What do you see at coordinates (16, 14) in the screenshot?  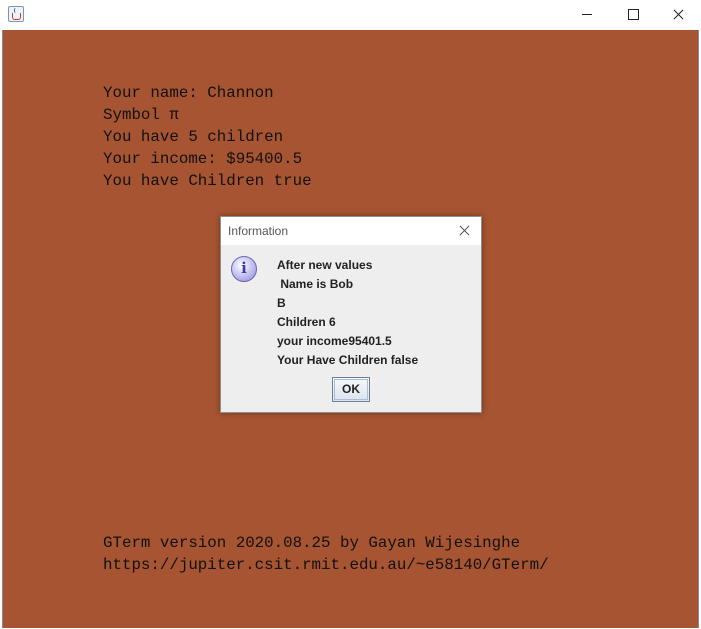 I see `java-cup-icon` at bounding box center [16, 14].